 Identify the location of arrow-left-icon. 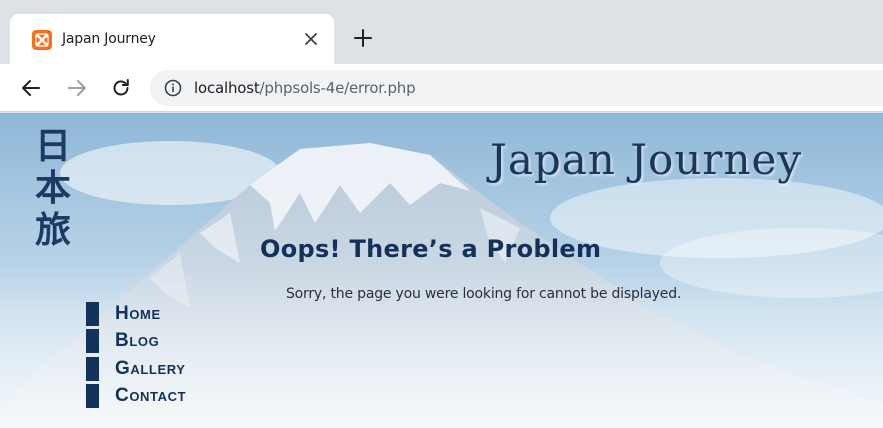
(31, 88).